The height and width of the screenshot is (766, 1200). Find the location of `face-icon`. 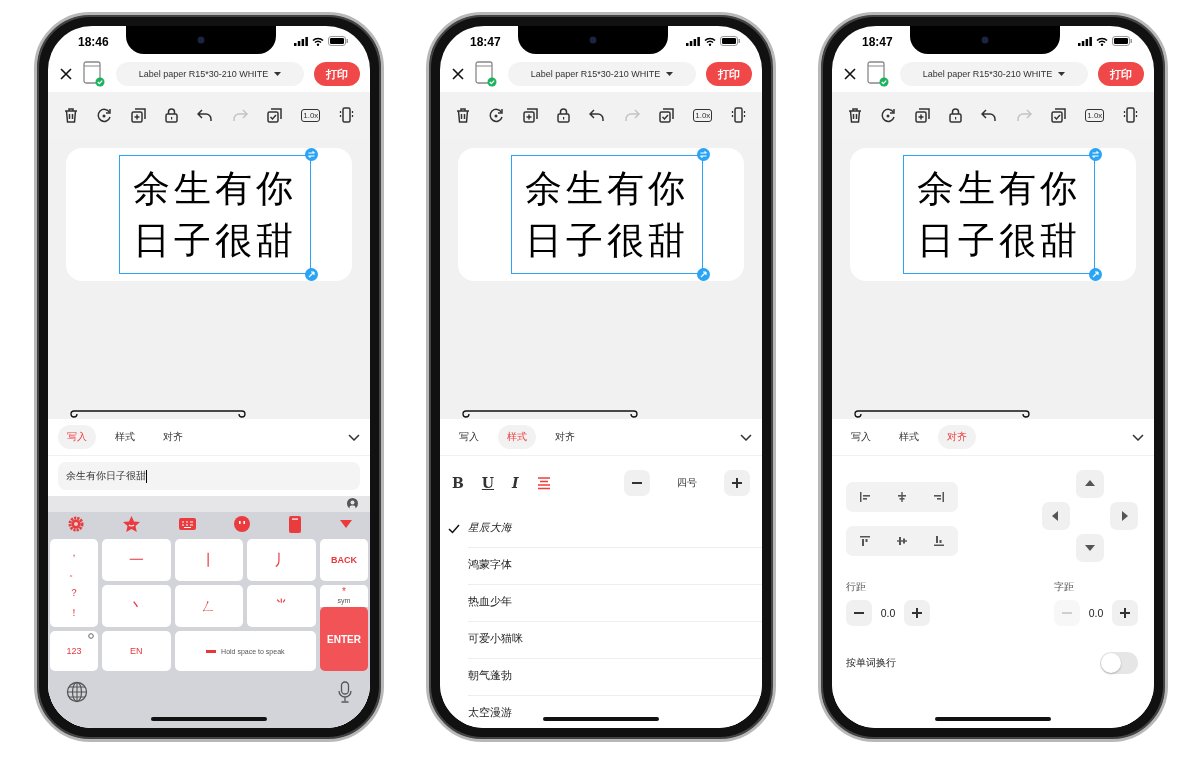

face-icon is located at coordinates (242, 524).